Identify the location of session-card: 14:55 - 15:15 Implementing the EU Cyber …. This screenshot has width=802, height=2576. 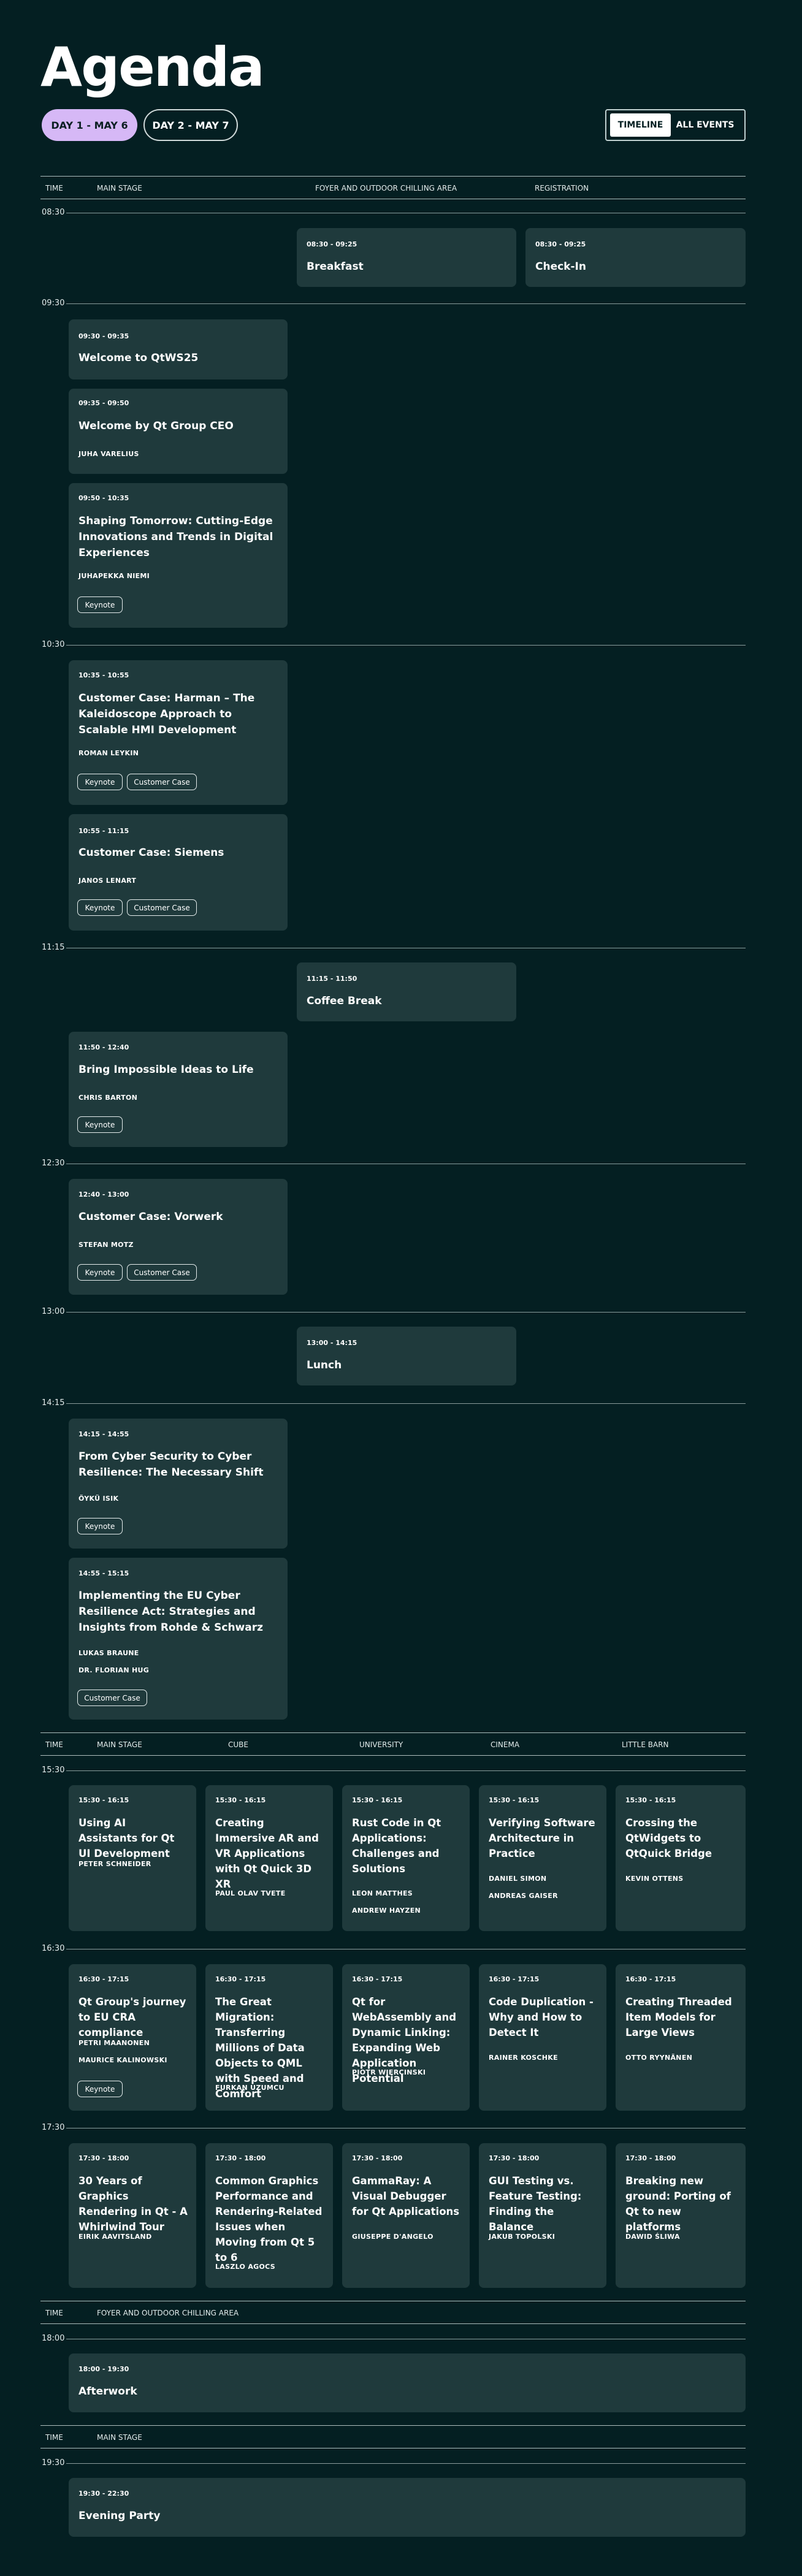
(178, 1639).